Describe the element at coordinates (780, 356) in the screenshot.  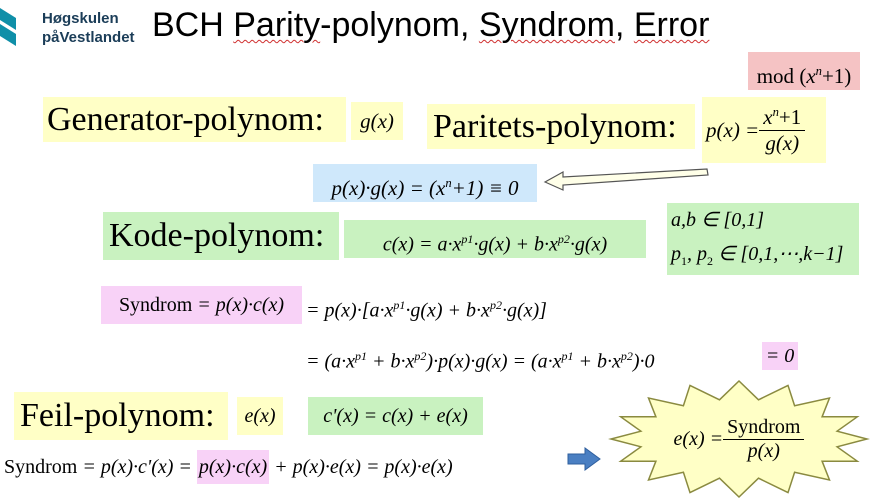
I see `syndrome-zero-result: = 0` at that location.